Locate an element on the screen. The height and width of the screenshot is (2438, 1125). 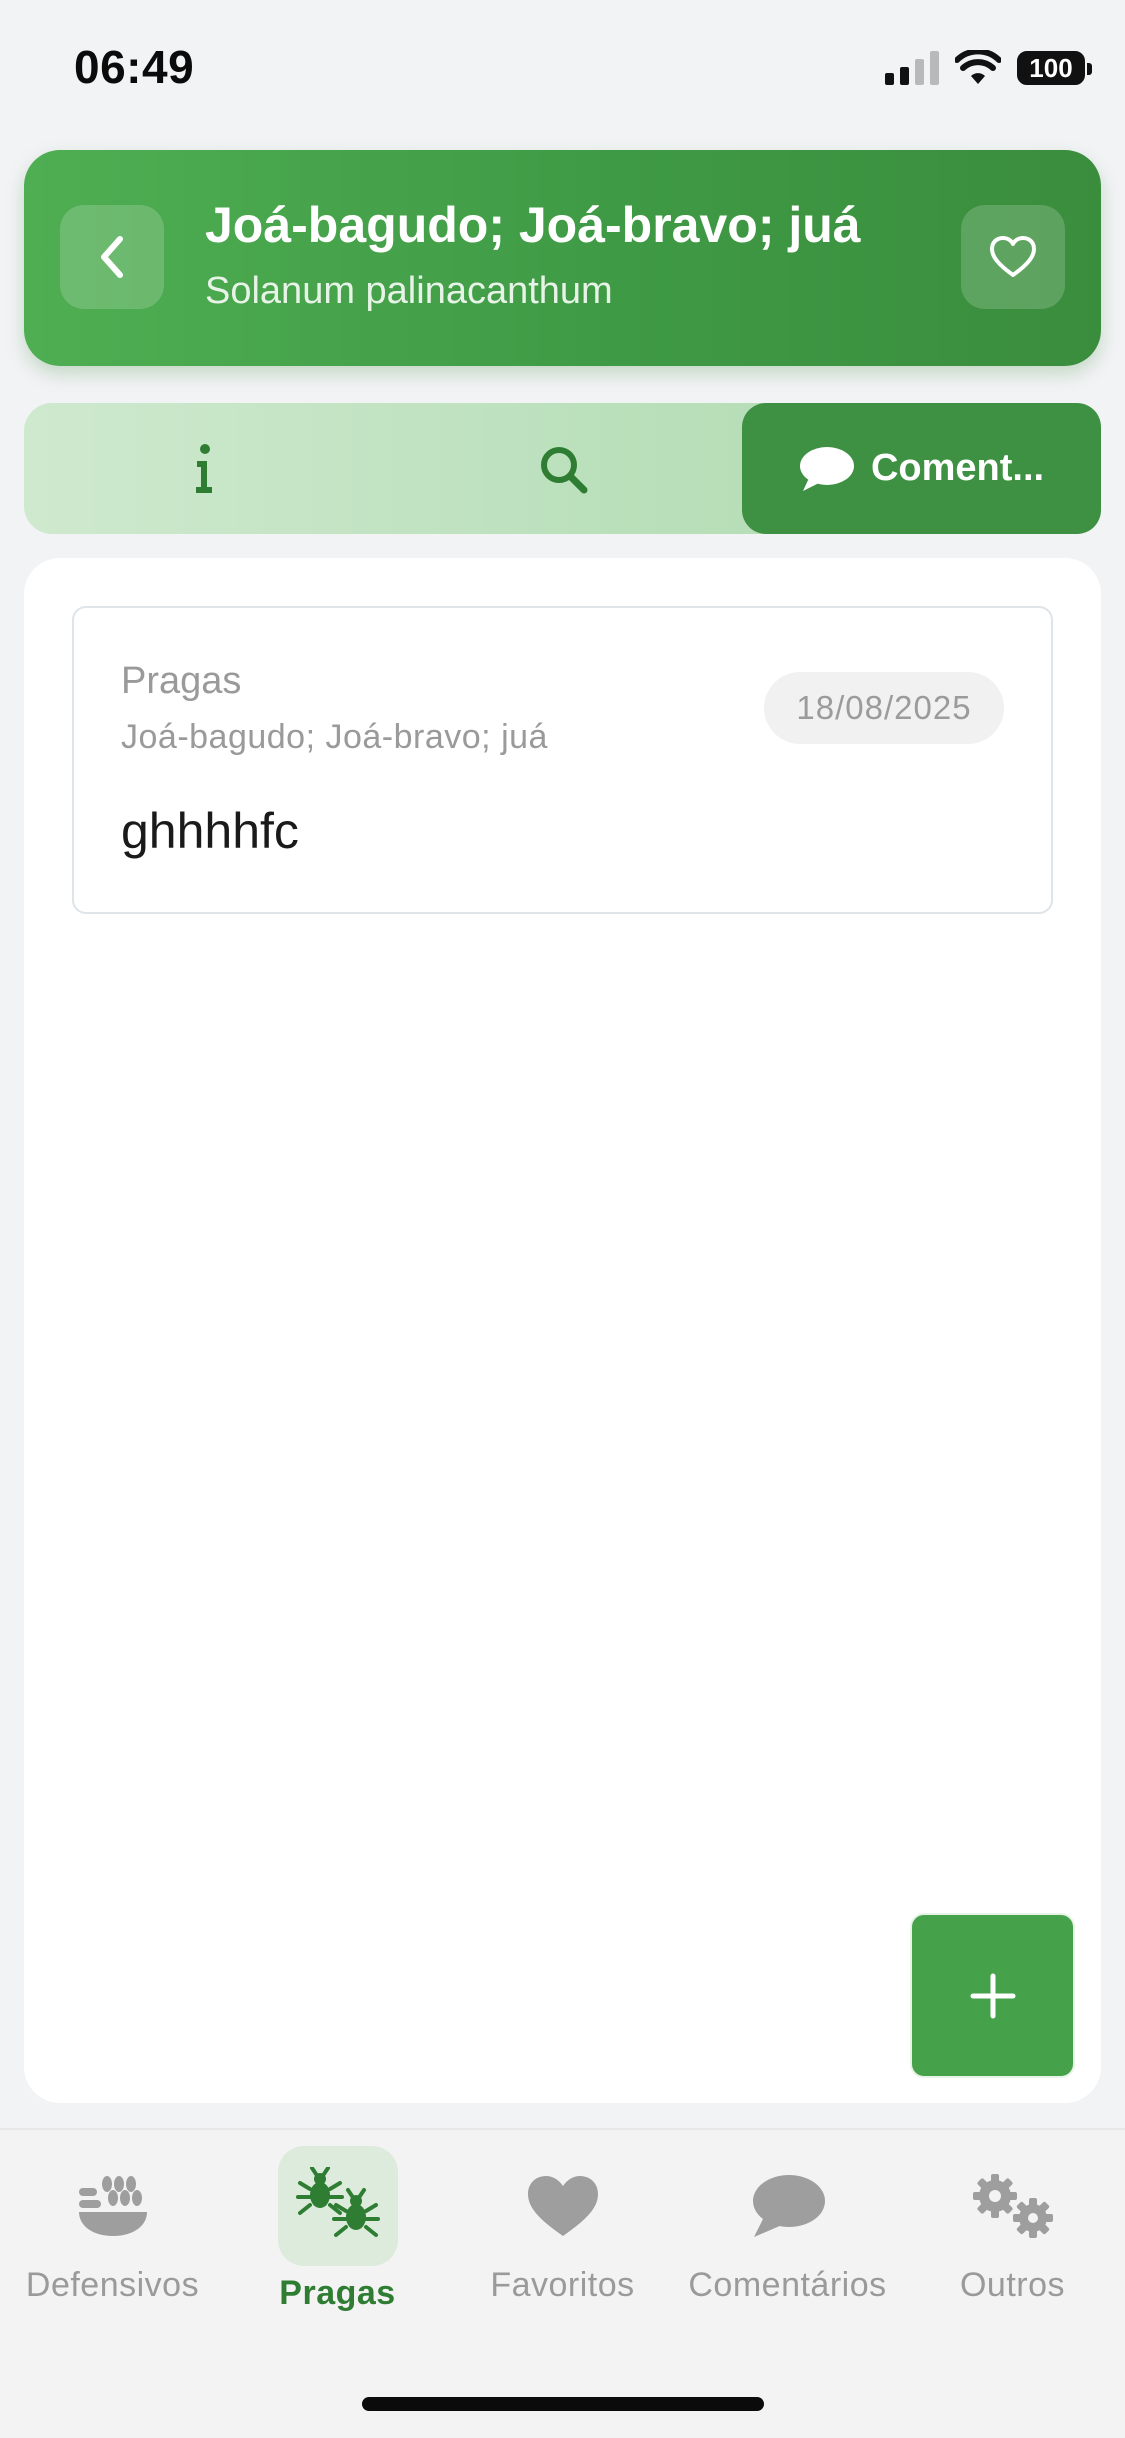
bugs-icon is located at coordinates (337, 2202).